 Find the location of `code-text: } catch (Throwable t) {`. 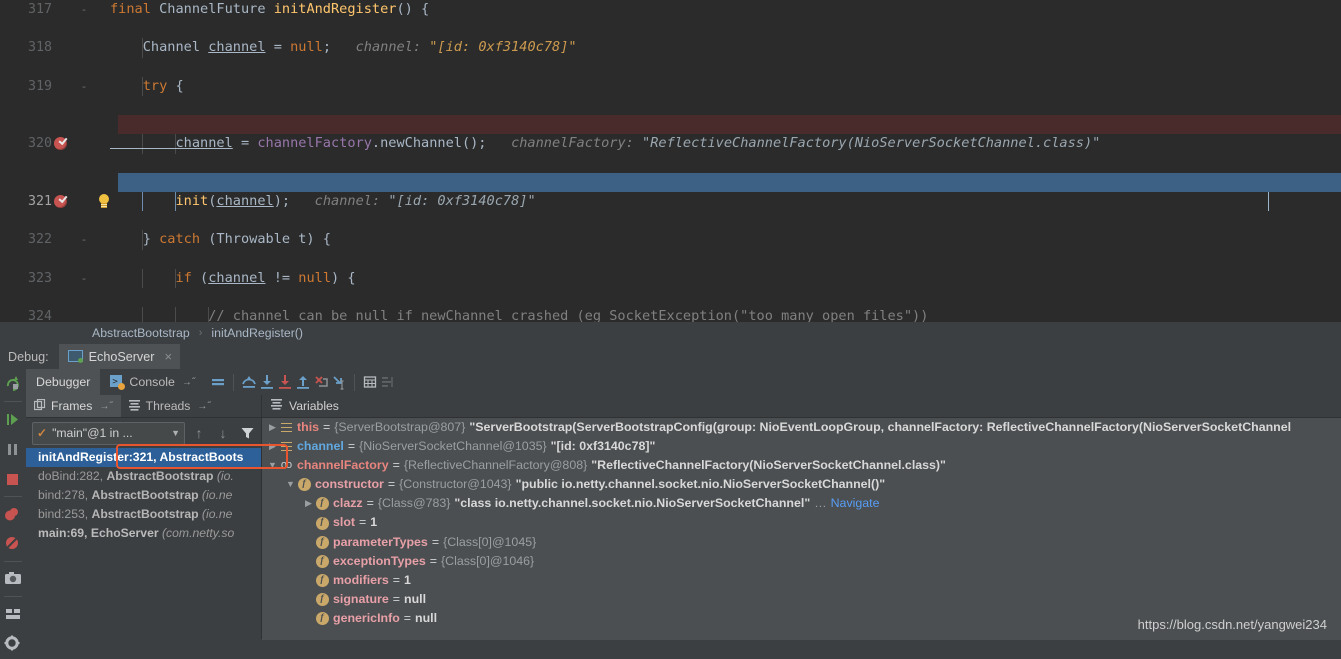

code-text: } catch (Throwable t) { is located at coordinates (220, 239).